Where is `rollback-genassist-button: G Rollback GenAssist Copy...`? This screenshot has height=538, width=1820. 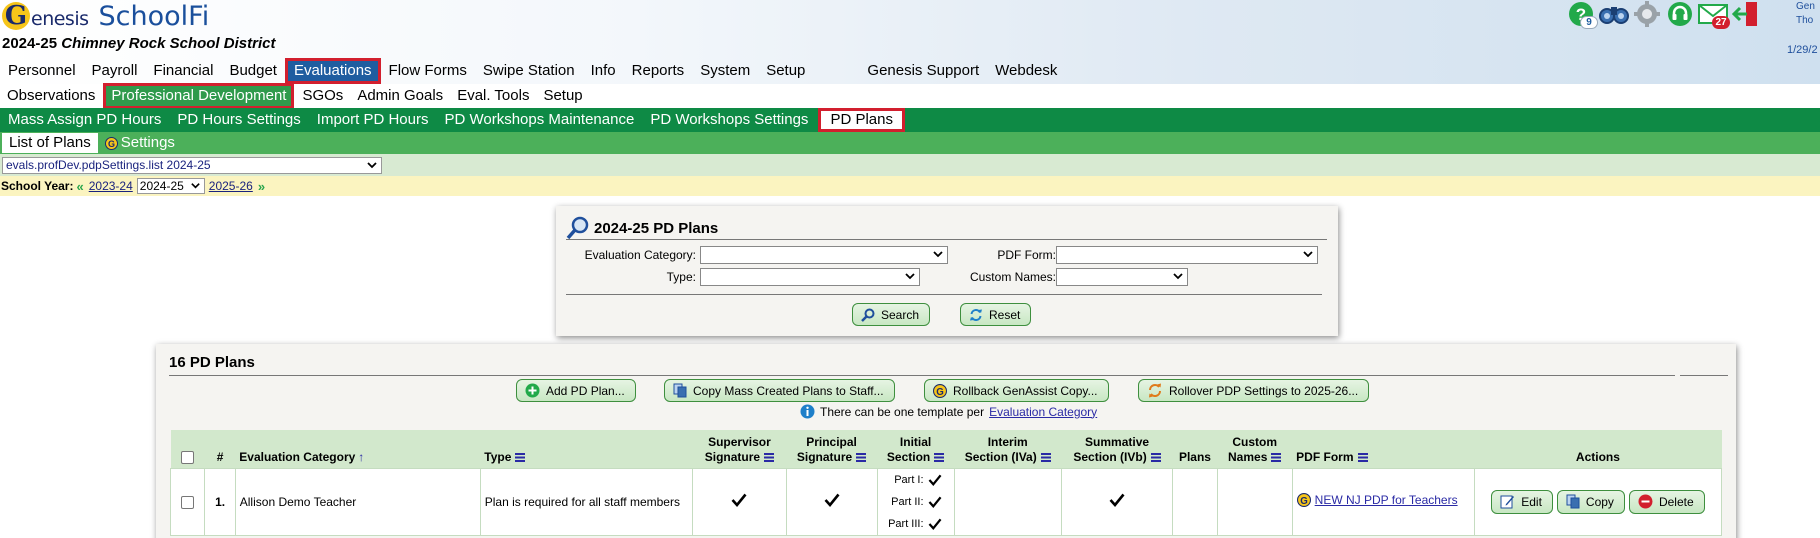
rollback-genassist-button: G Rollback GenAssist Copy... is located at coordinates (1016, 390).